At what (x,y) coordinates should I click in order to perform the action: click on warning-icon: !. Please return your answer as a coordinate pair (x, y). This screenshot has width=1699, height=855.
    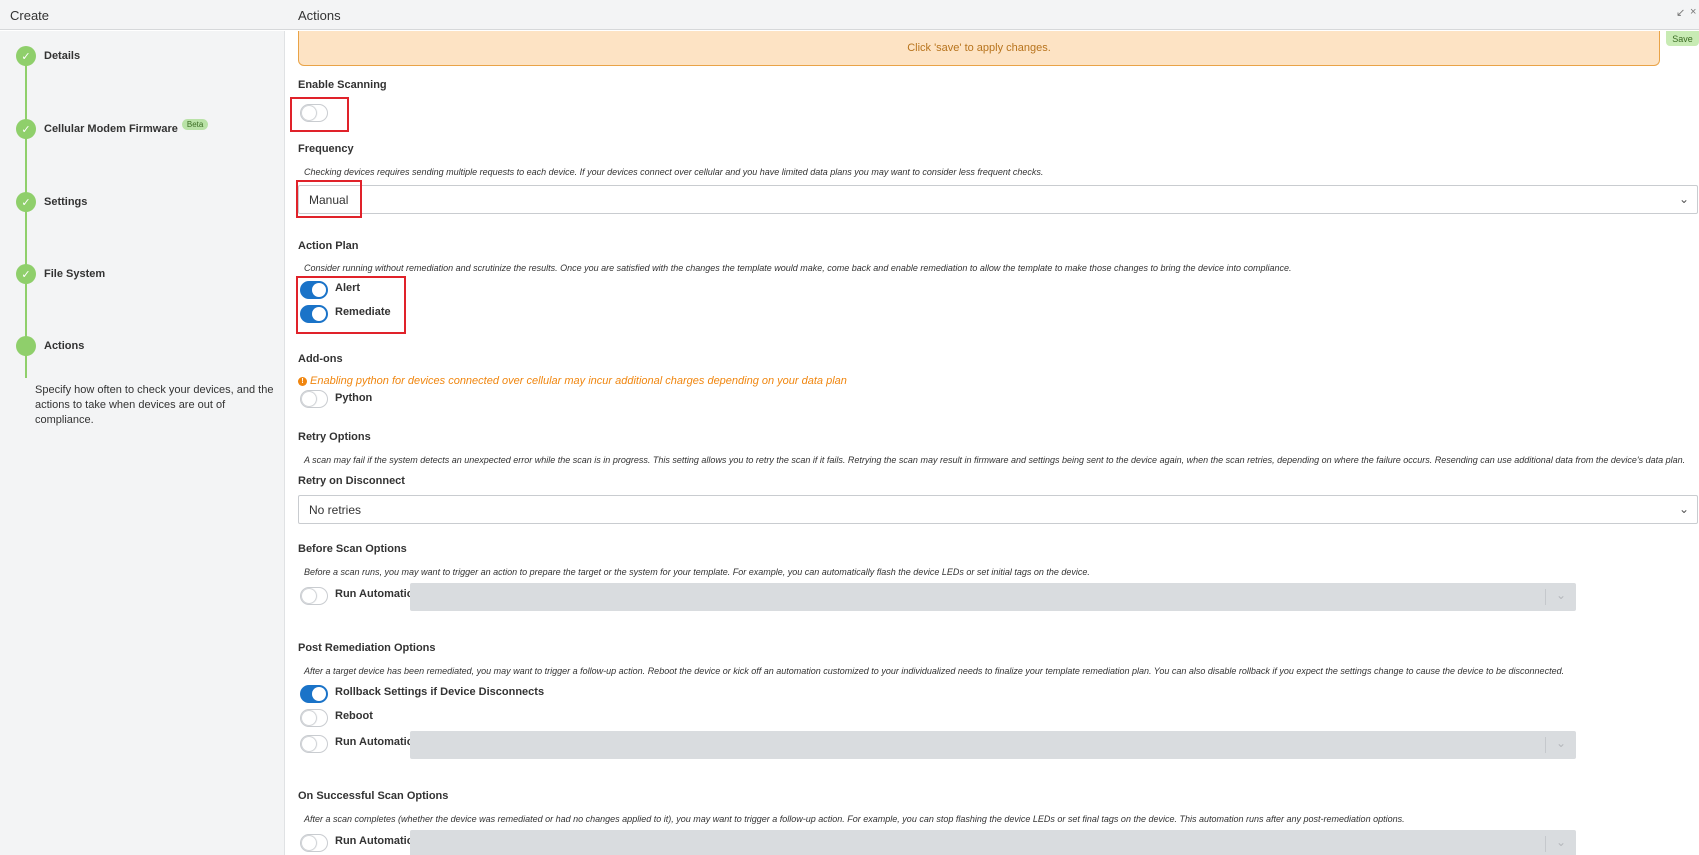
    Looking at the image, I should click on (302, 381).